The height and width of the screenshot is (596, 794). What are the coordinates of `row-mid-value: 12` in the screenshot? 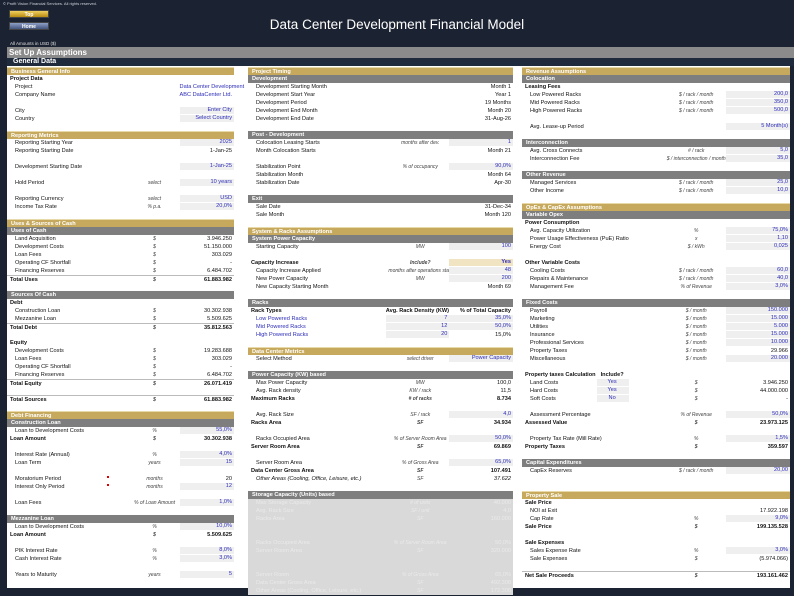 It's located at (417, 326).